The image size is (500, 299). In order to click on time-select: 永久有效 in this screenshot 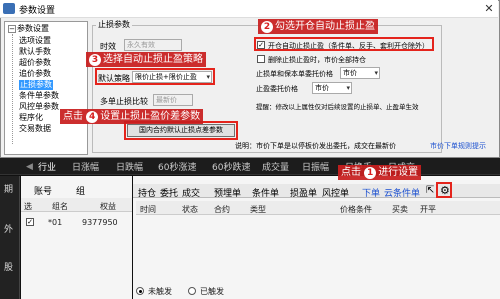, I will do `click(153, 45)`.